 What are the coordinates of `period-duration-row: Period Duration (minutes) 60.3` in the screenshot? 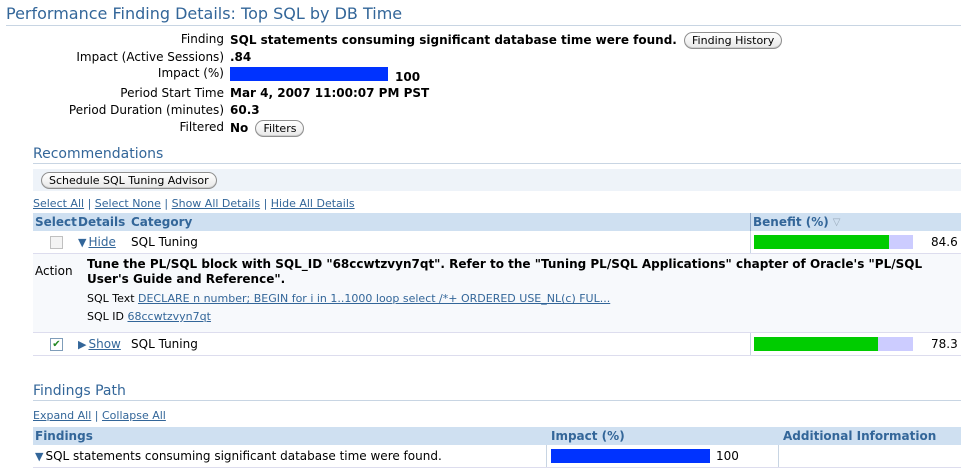 It's located at (300, 112).